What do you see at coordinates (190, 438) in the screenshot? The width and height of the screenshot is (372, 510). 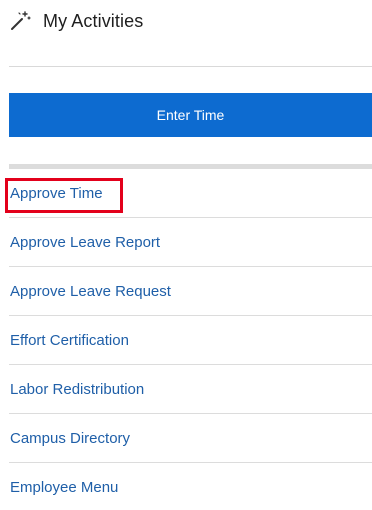 I see `list-item: Campus Directory` at bounding box center [190, 438].